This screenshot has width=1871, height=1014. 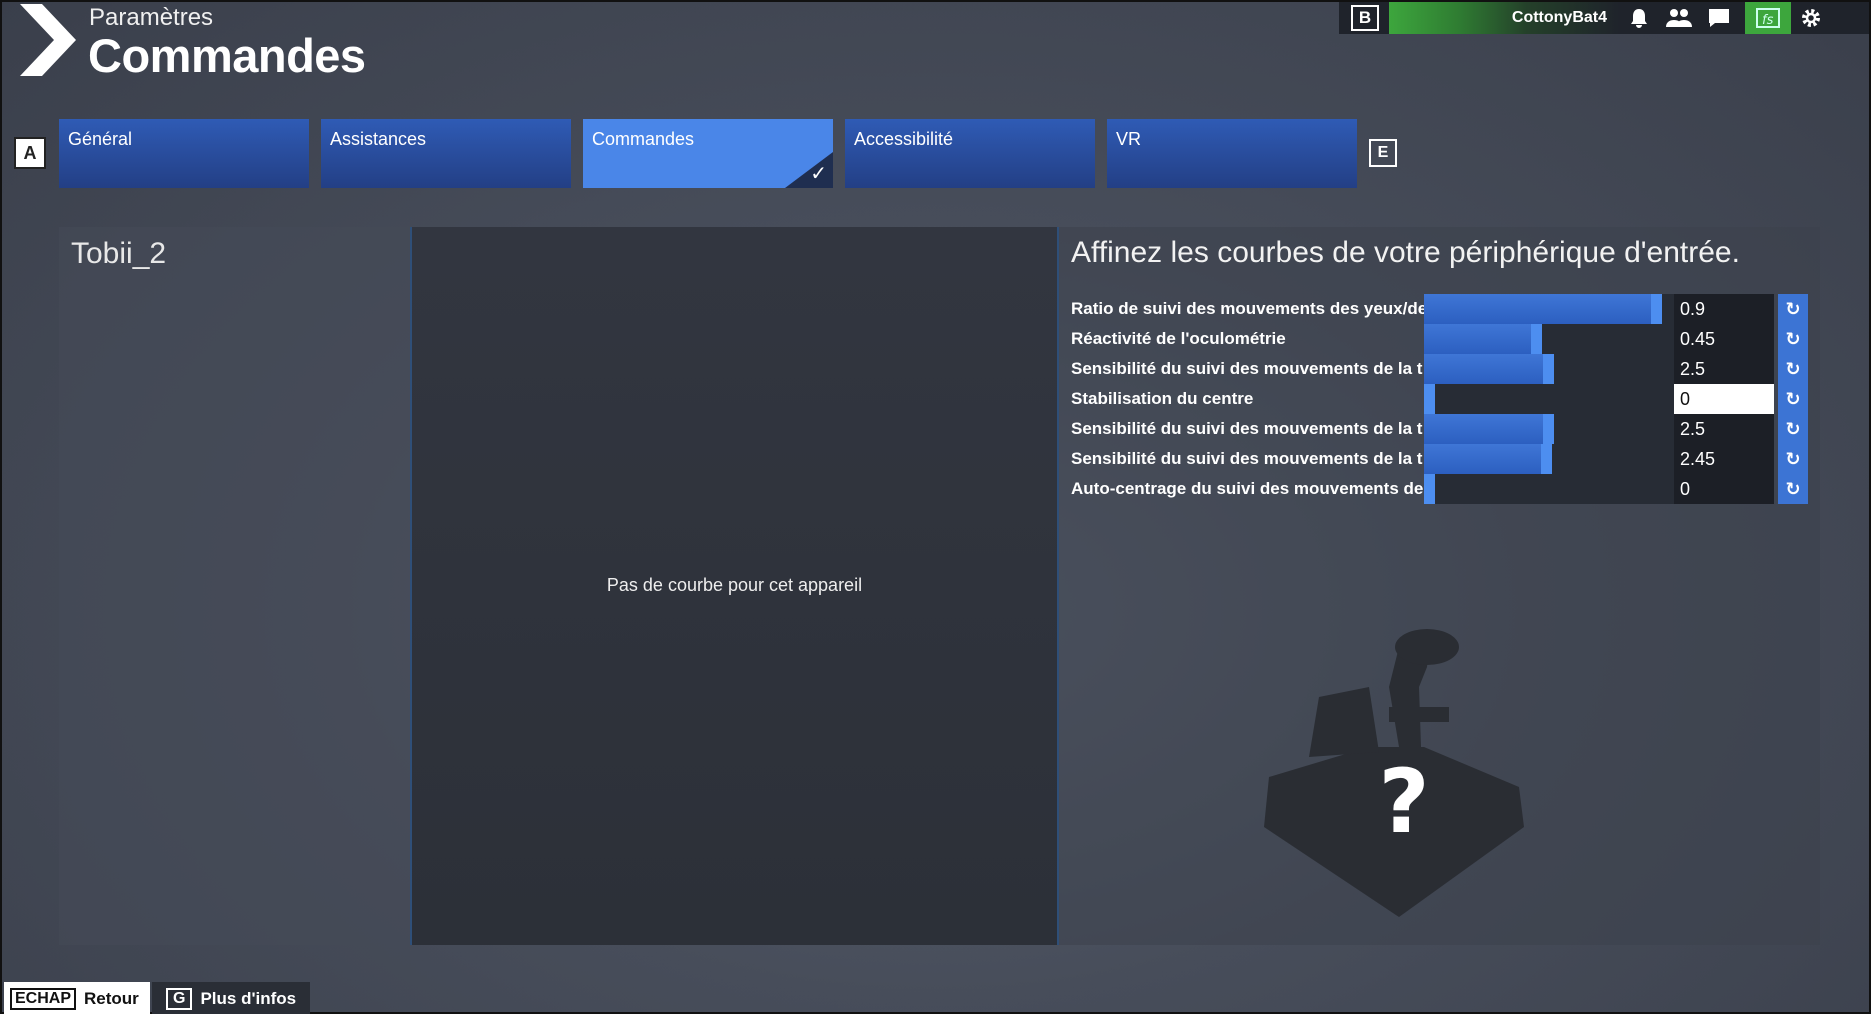 I want to click on back-chevron-icon, so click(x=50, y=40).